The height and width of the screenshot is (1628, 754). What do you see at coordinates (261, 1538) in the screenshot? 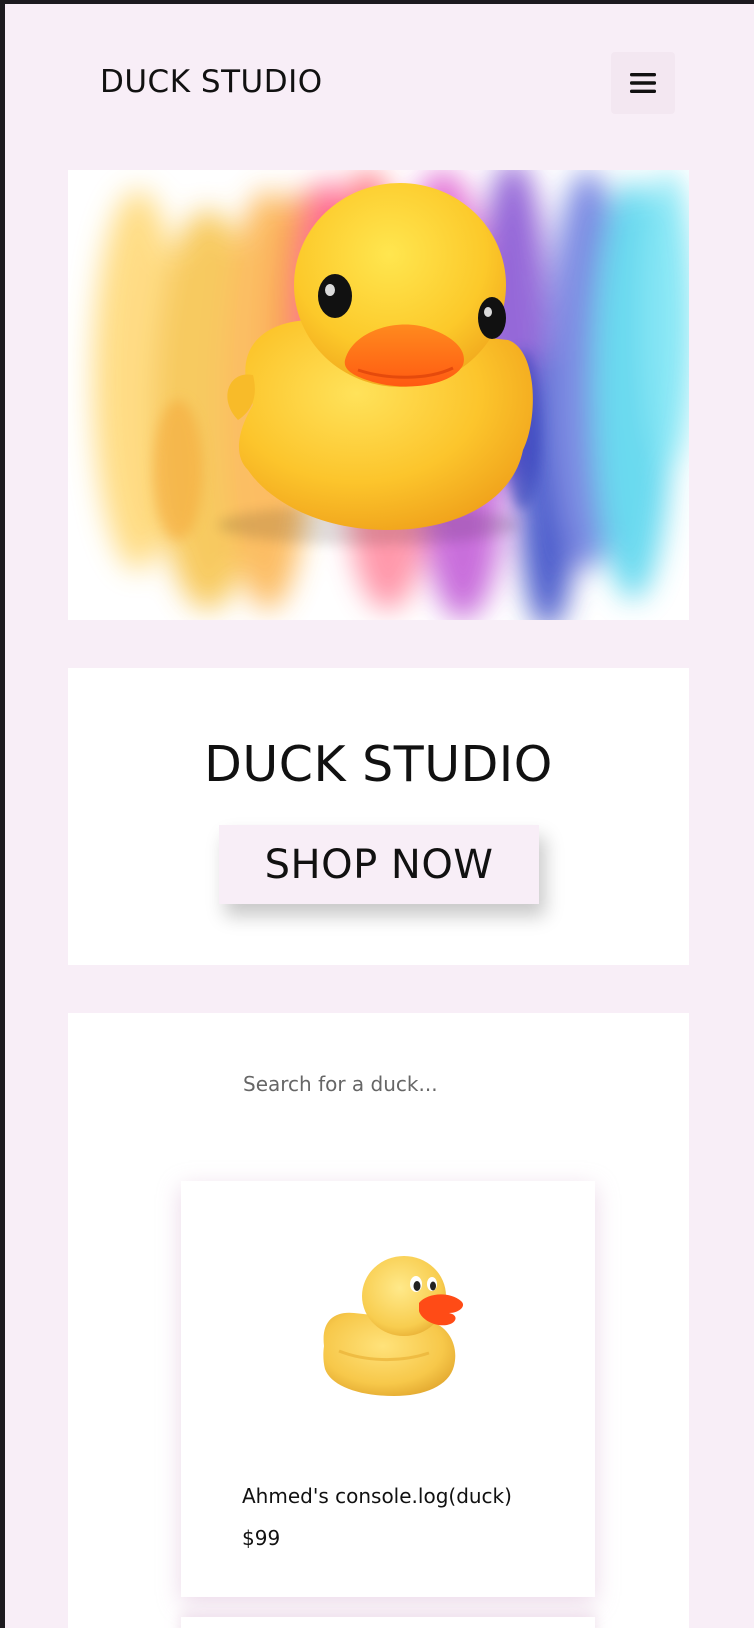
I see `product-price: $99` at bounding box center [261, 1538].